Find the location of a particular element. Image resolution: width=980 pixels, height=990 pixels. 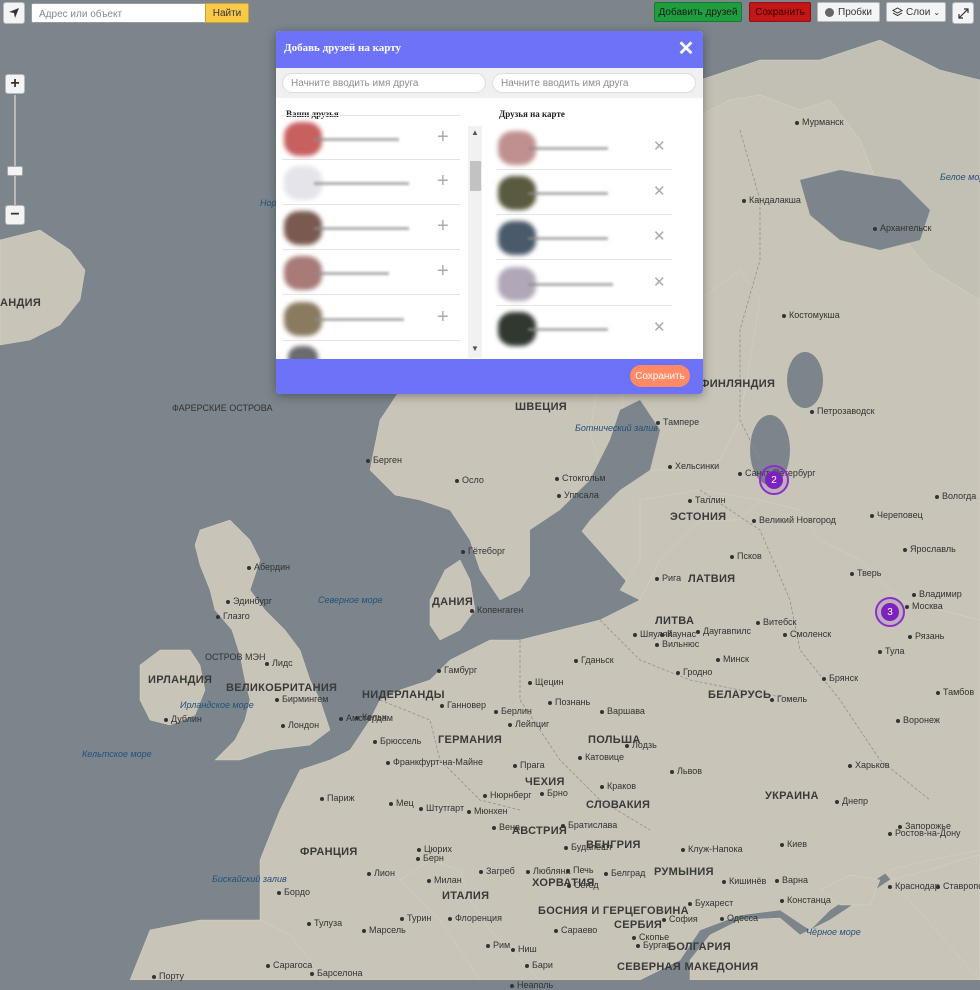

city-label: Гродно is located at coordinates (694, 672).